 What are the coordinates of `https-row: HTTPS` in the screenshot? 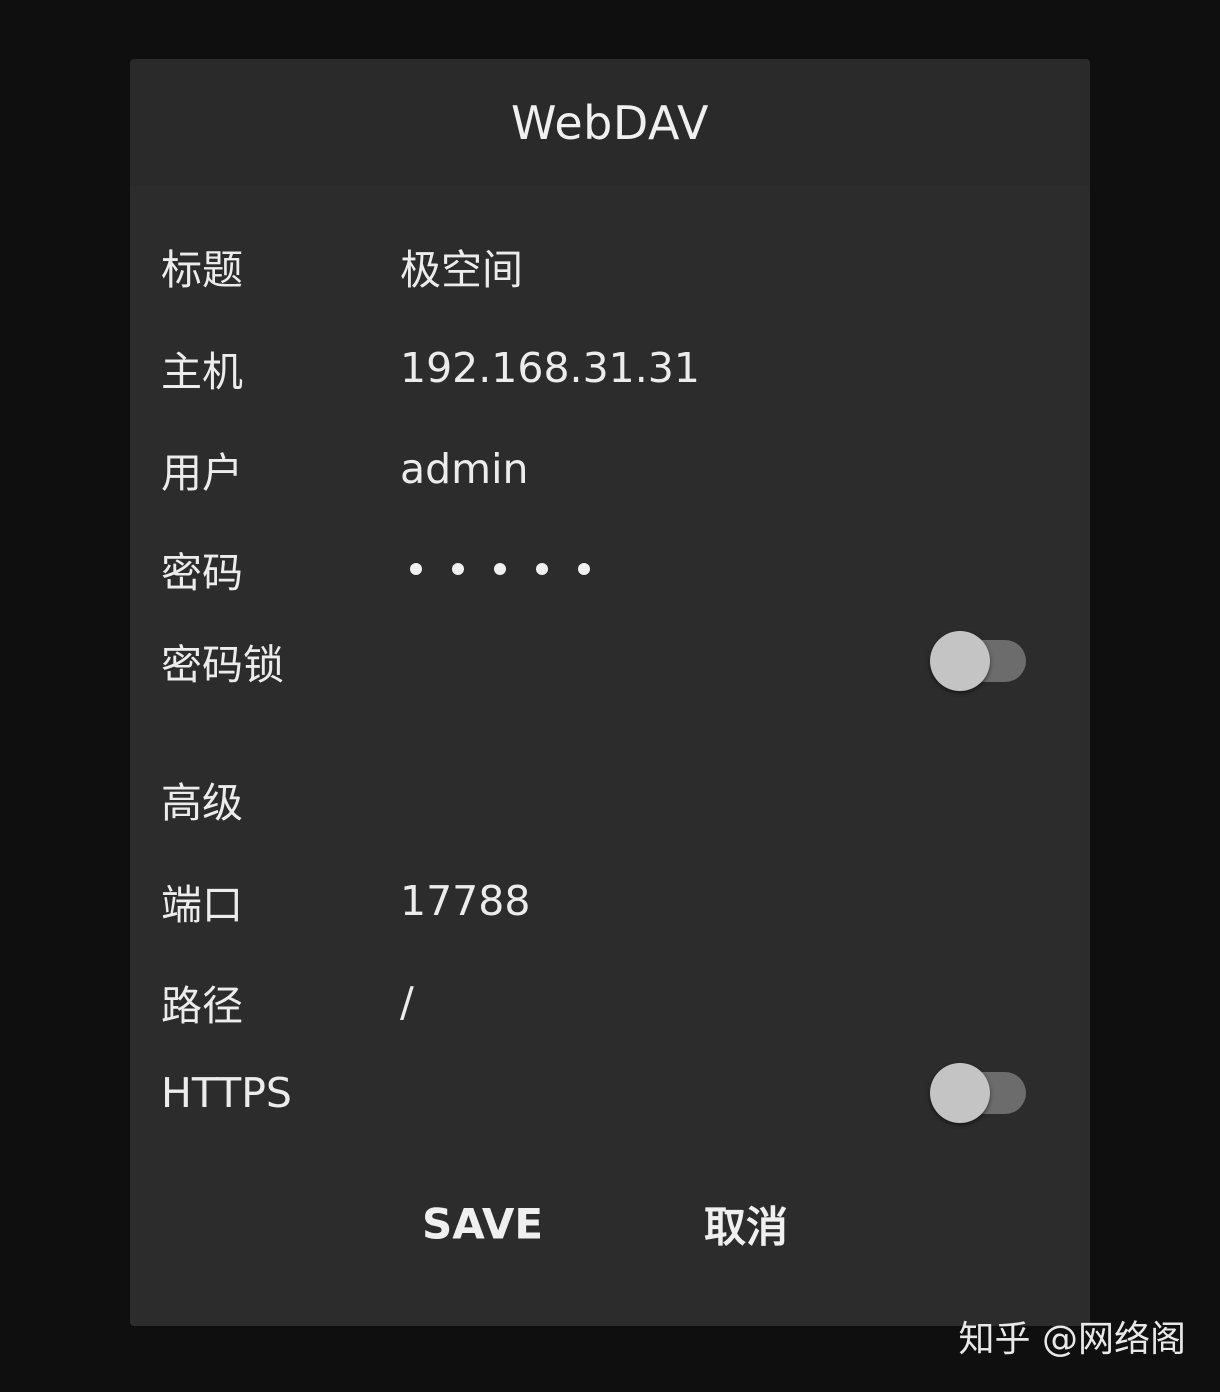 It's located at (610, 1093).